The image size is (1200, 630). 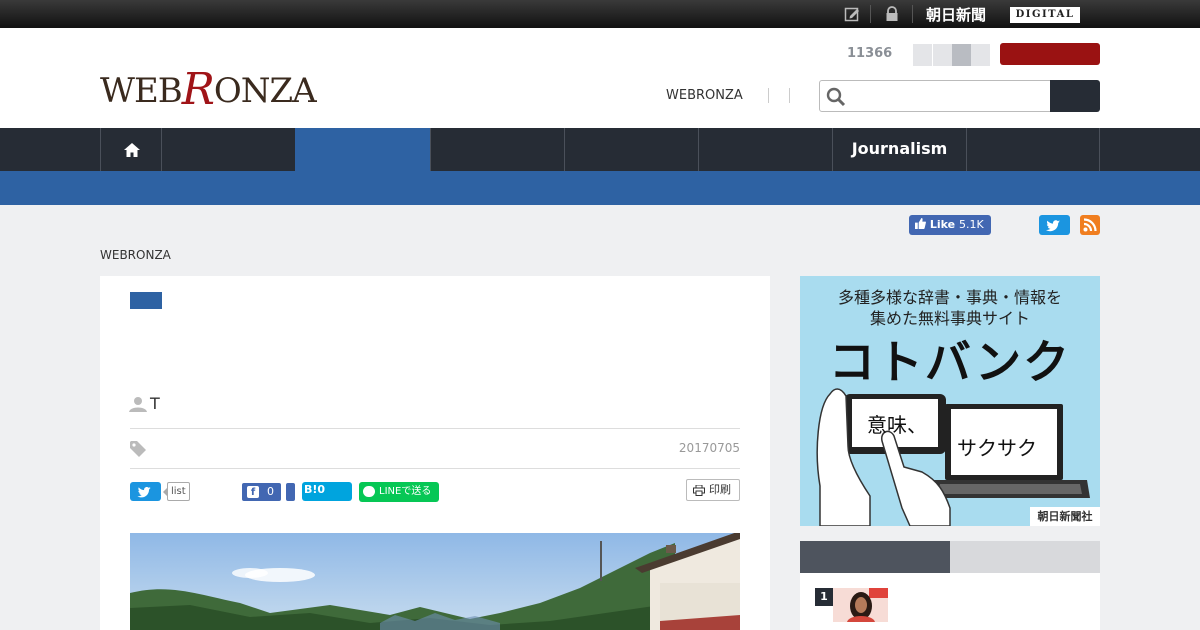 I want to click on printer-icon, so click(x=699, y=490).